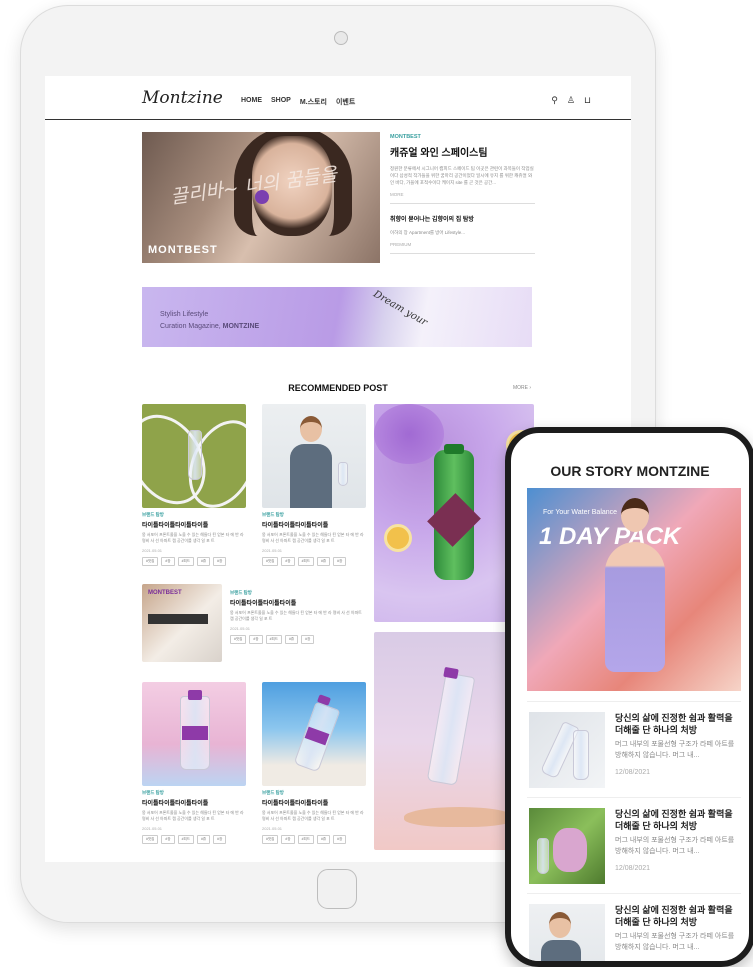 The image size is (753, 967). I want to click on hero-image: 끌리바~ 너의 꿈들을 MONTBEST, so click(261, 197).